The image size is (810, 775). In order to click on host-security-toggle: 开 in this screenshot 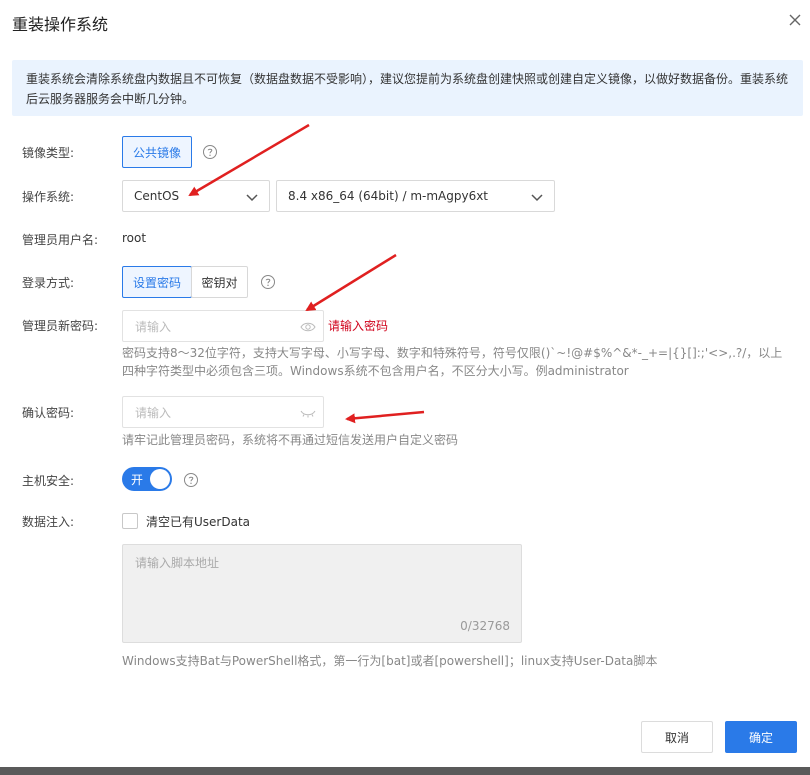, I will do `click(147, 479)`.